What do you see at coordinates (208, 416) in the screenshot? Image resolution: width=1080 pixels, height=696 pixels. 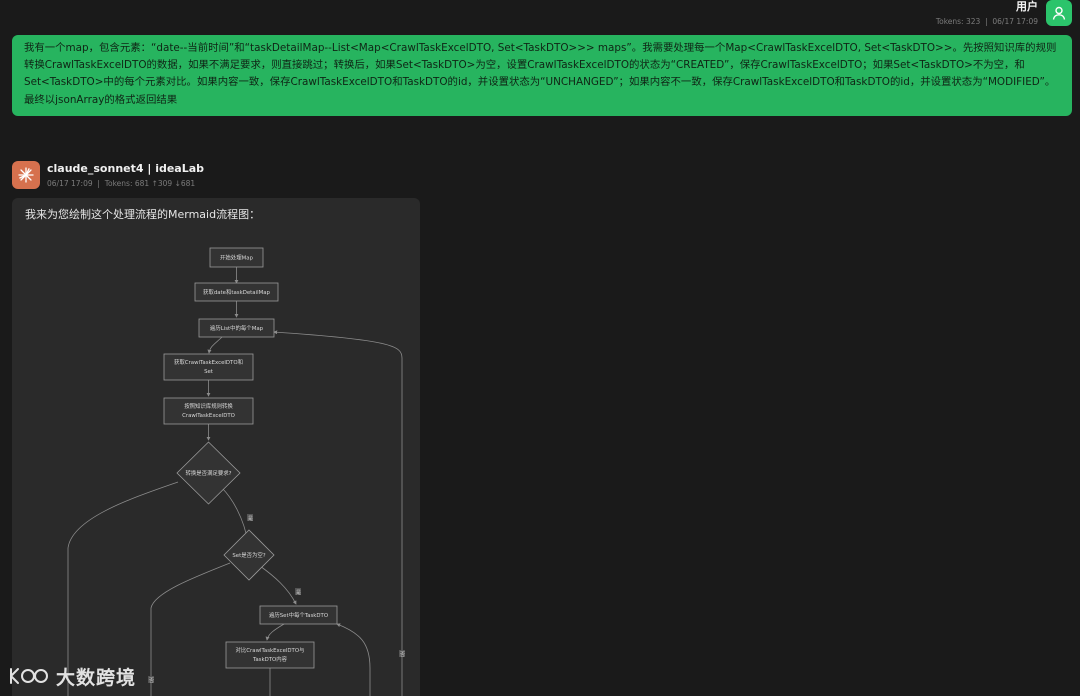 I see `svg-text: CrawlTaskExcelDTO` at bounding box center [208, 416].